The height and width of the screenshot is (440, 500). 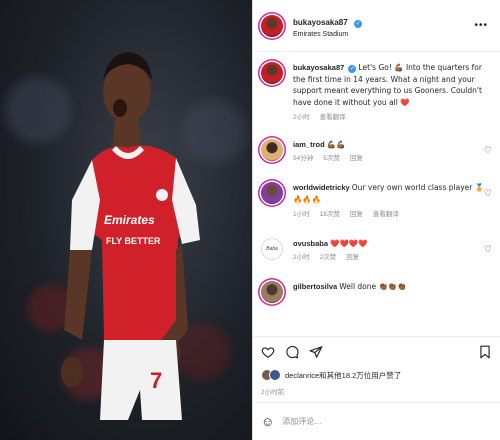 What do you see at coordinates (333, 118) in the screenshot?
I see `caption-translate-link: 查看翻译` at bounding box center [333, 118].